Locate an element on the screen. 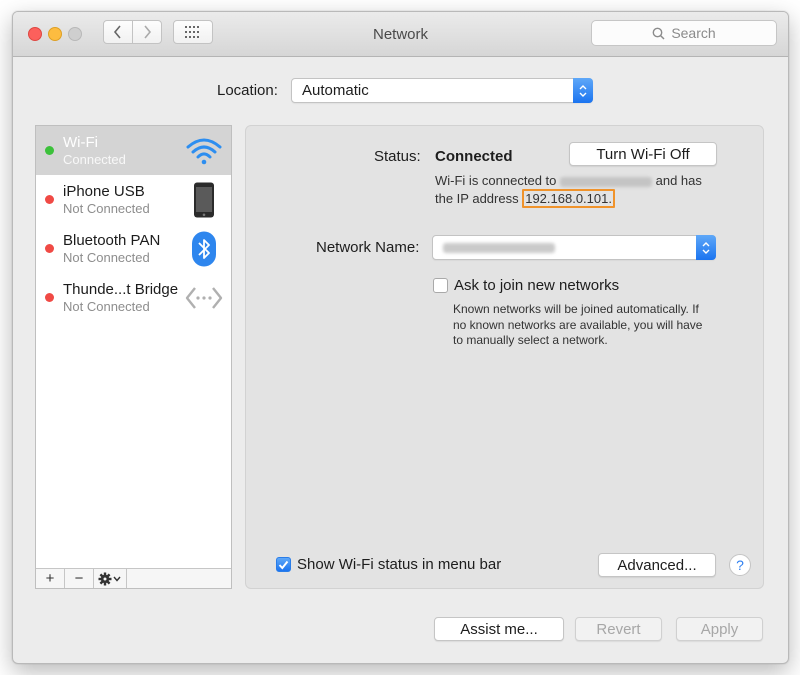 Image resolution: width=800 pixels, height=675 pixels. desc-ip-prefix: the IP address is located at coordinates (477, 198).